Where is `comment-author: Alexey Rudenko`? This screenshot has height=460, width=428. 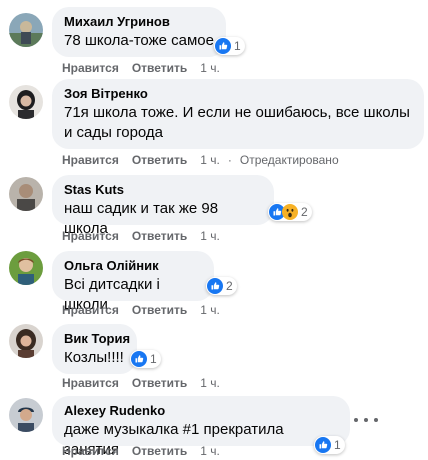
comment-author: Alexey Rudenko is located at coordinates (201, 411).